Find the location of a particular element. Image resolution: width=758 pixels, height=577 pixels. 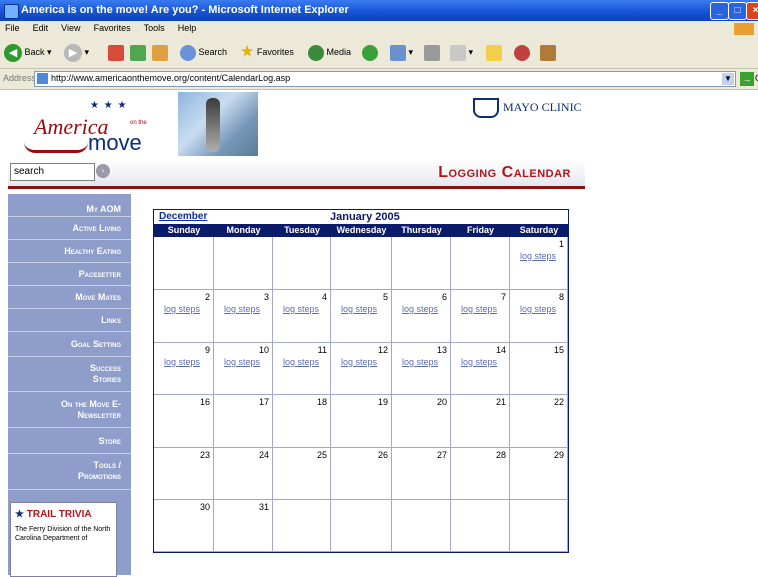

refresh-button is located at coordinates (138, 52).